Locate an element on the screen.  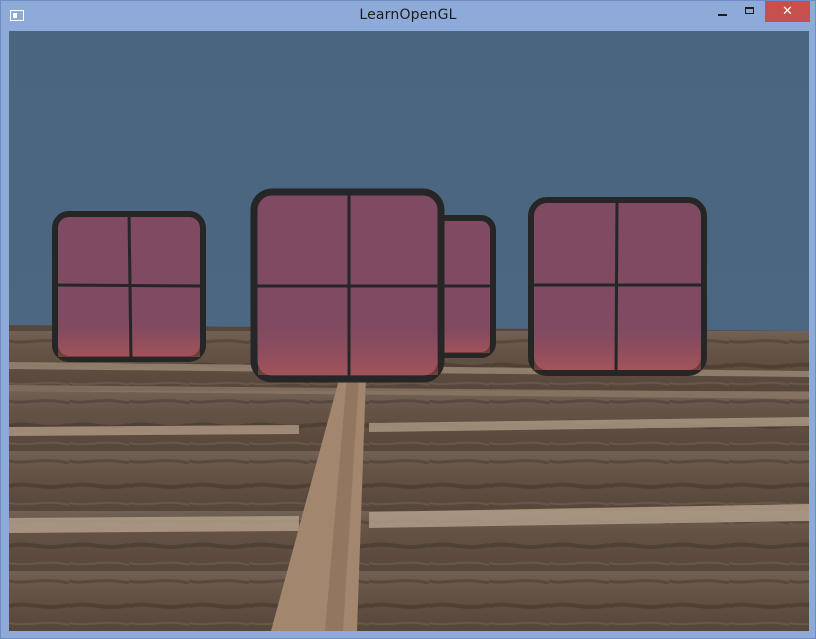
close-button: ✕ is located at coordinates (787, 11).